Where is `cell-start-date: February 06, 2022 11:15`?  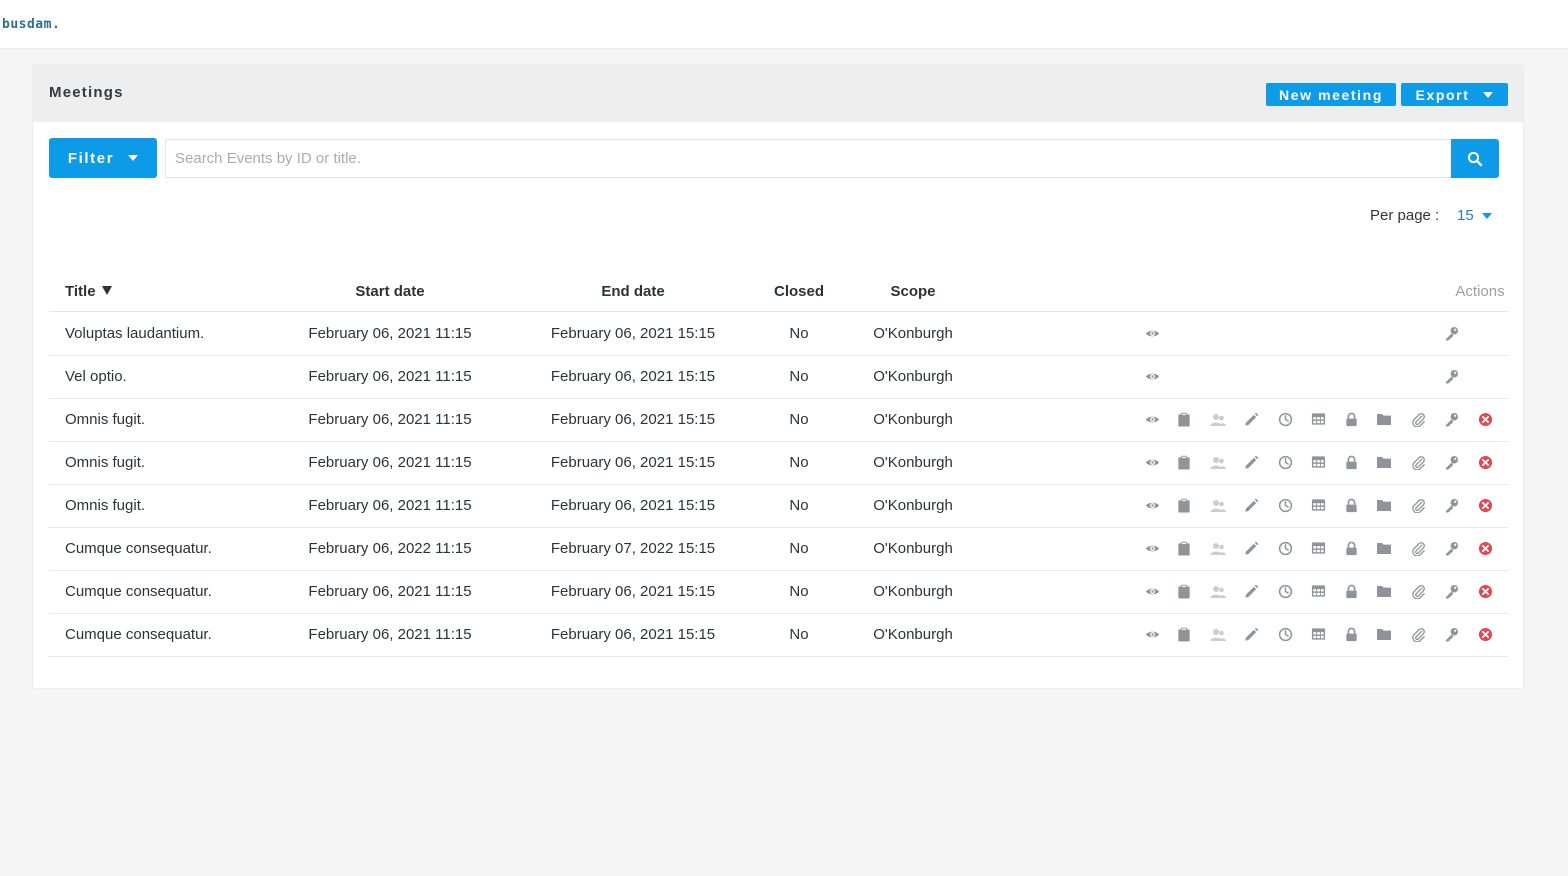
cell-start-date: February 06, 2022 11:15 is located at coordinates (390, 548).